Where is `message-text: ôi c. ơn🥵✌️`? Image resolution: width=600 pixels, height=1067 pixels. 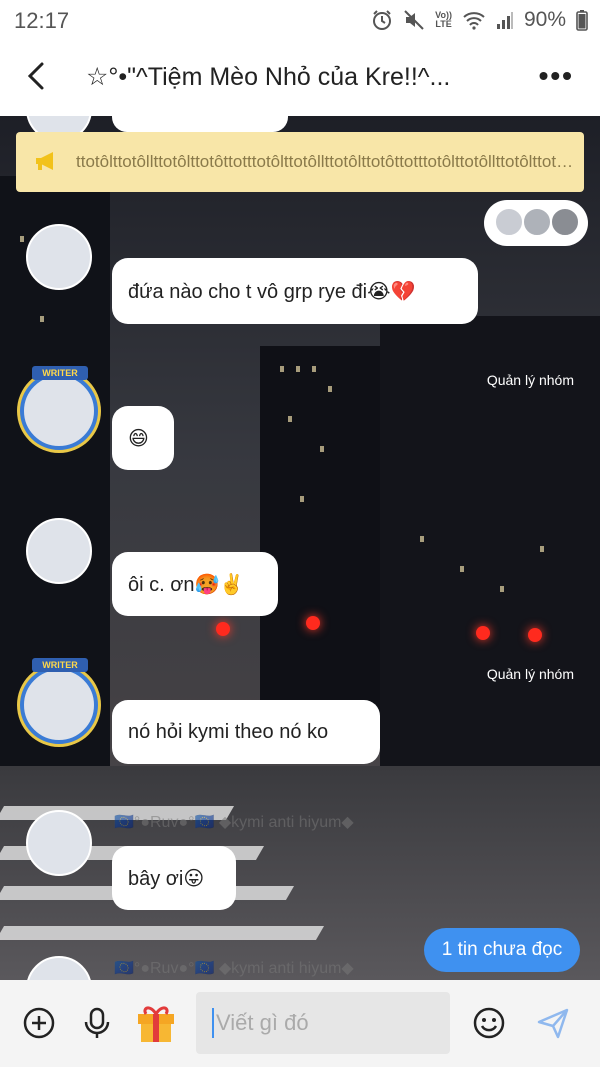 message-text: ôi c. ơn🥵✌️ is located at coordinates (186, 584).